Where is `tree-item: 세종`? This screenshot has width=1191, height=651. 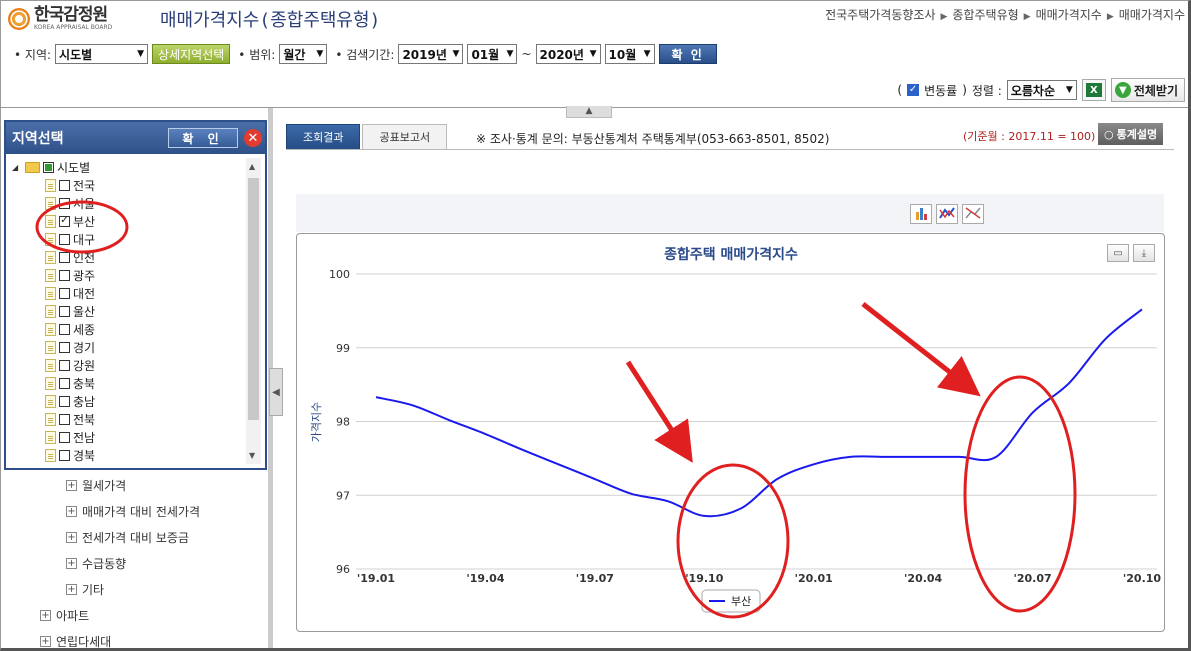 tree-item: 세종 is located at coordinates (128, 329).